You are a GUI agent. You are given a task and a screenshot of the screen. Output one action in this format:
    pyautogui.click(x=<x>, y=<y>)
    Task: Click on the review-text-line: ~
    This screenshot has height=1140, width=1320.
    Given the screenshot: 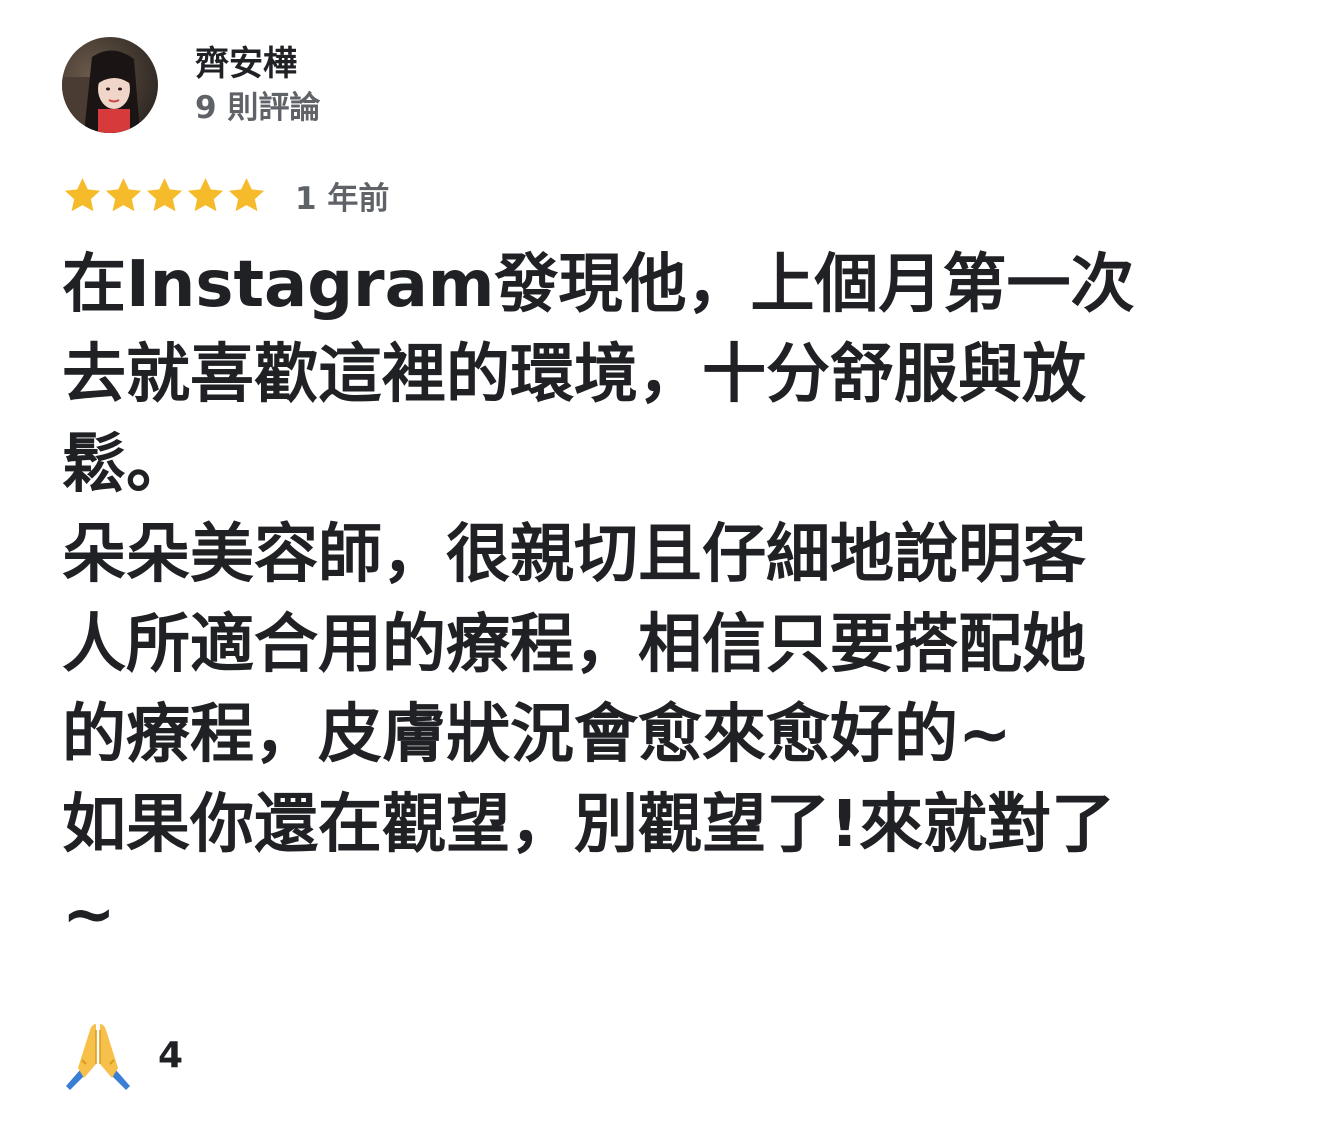 What is the action you would take?
    pyautogui.click(x=89, y=915)
    